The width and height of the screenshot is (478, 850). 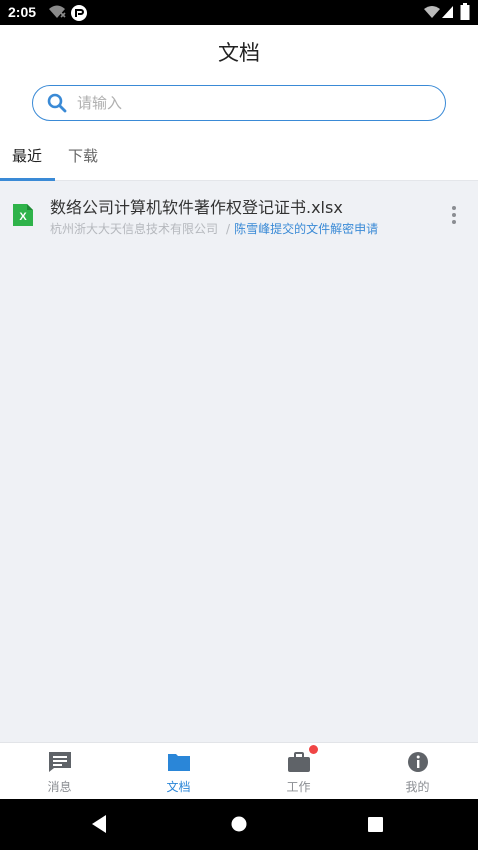 I want to click on nav-label-work: 工作, so click(x=298, y=787).